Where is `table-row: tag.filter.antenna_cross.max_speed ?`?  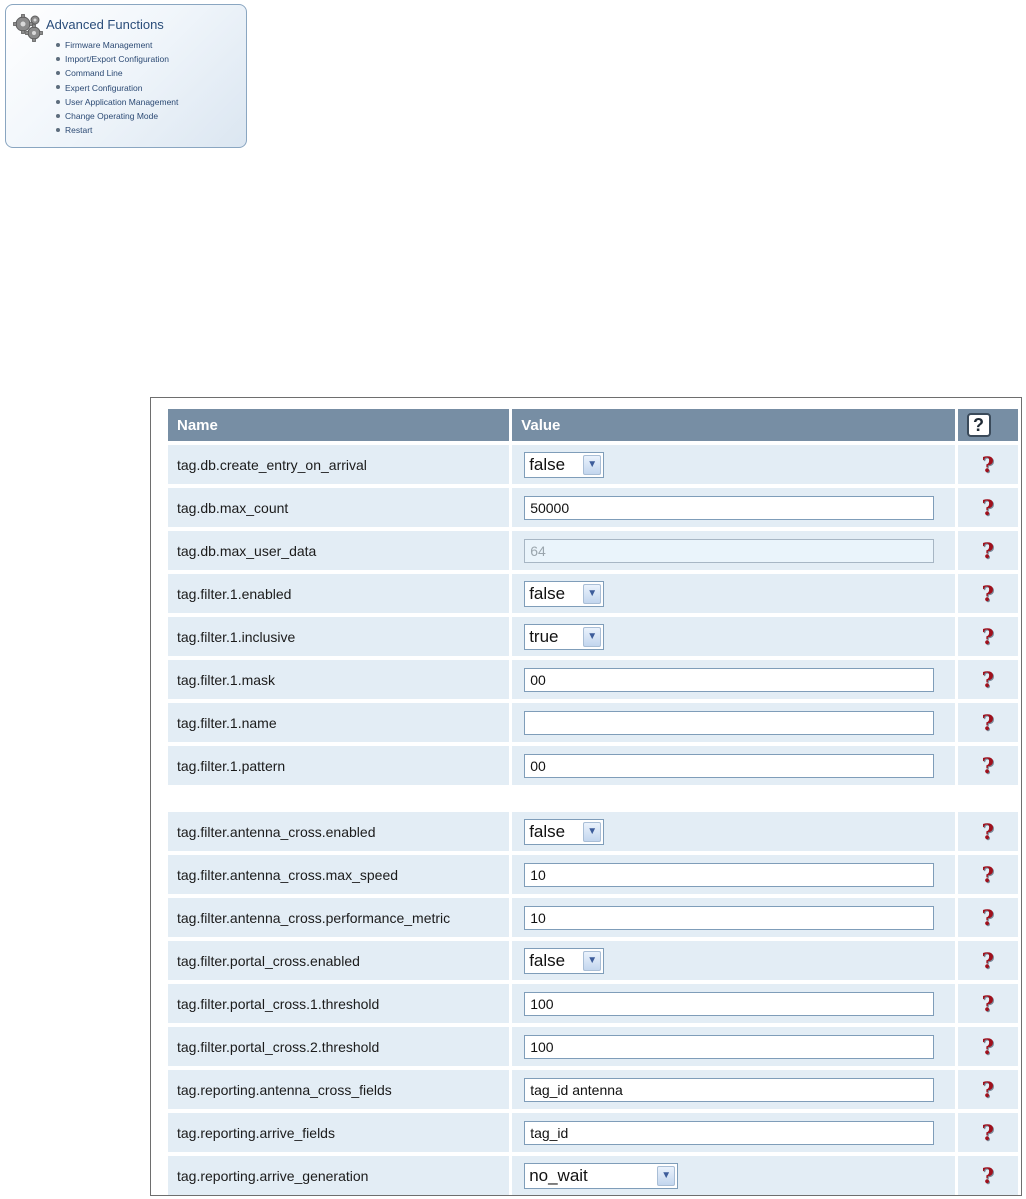
table-row: tag.filter.antenna_cross.max_speed ? is located at coordinates (593, 874).